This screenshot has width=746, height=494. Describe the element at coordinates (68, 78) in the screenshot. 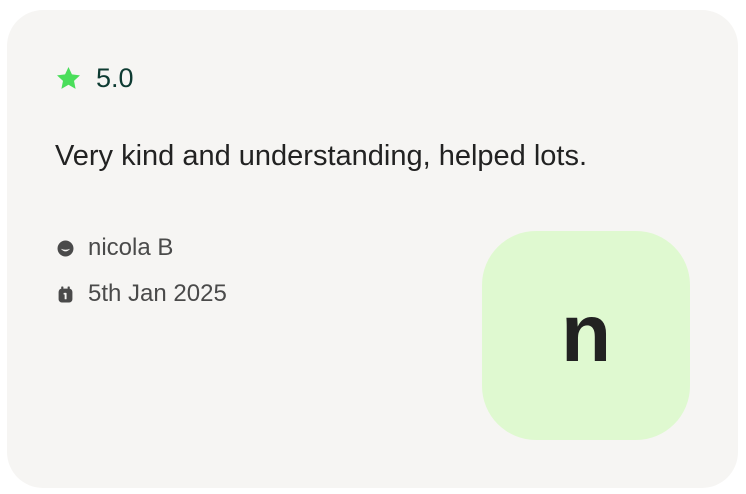

I see `star-icon` at that location.